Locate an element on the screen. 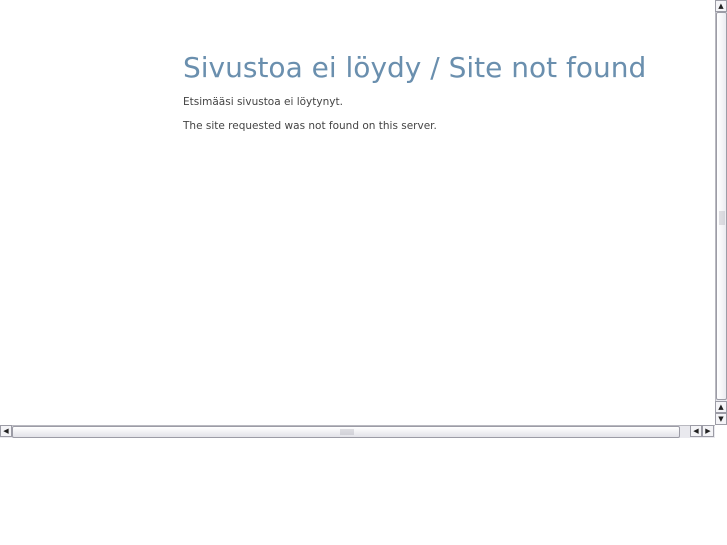 Image resolution: width=727 pixels, height=545 pixels. scroll-up-button: ▲ is located at coordinates (721, 6).